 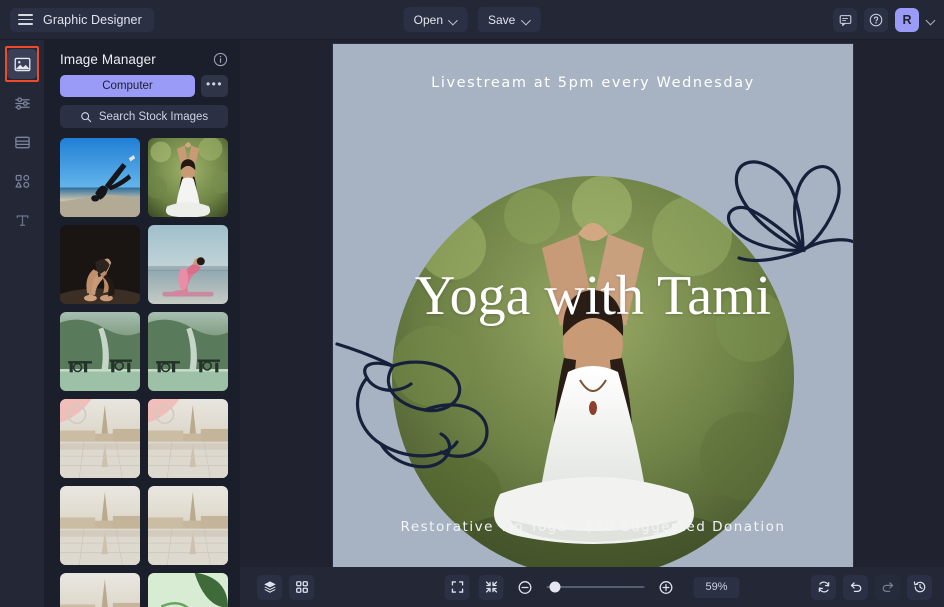 I want to click on search-stock-images-label: Search Stock Images, so click(x=153, y=116).